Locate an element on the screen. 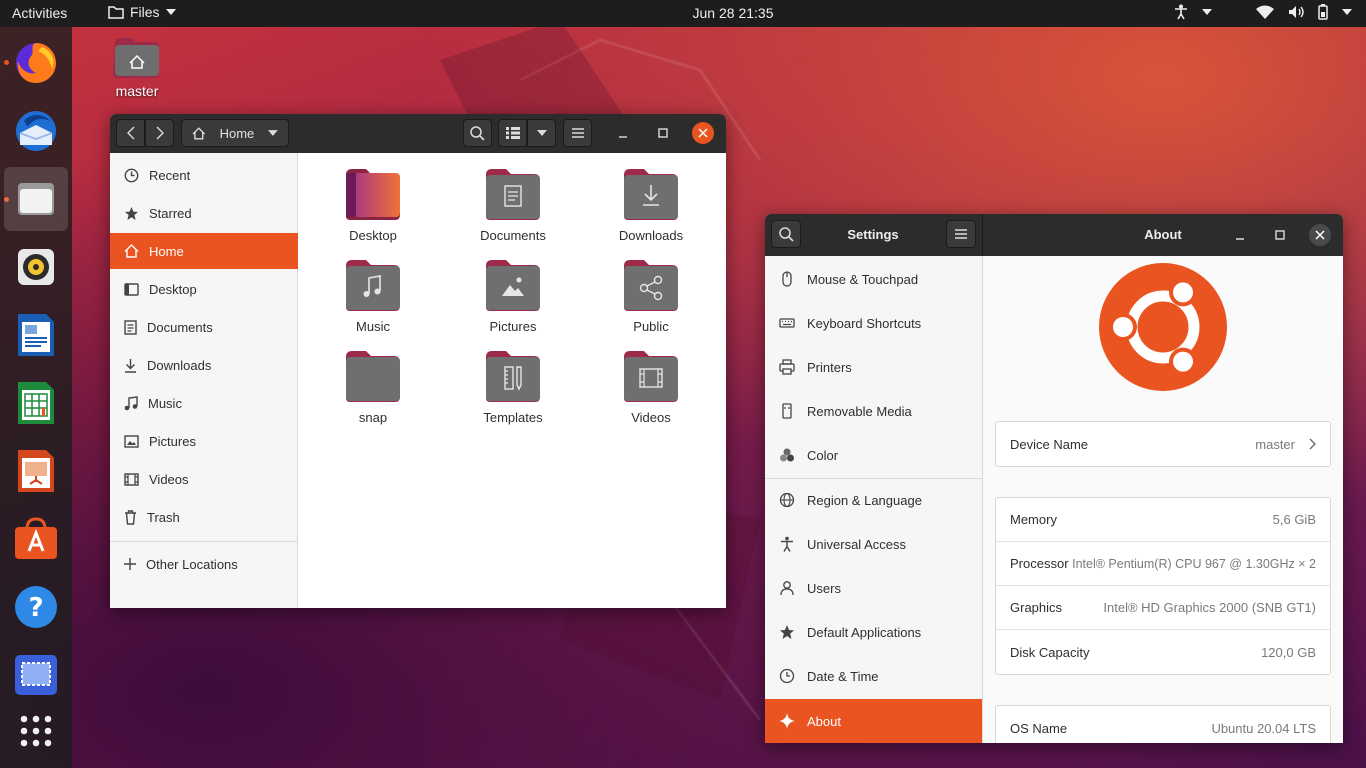 Image resolution: width=1366 pixels, height=768 pixels. folder-icon is located at coordinates (116, 12).